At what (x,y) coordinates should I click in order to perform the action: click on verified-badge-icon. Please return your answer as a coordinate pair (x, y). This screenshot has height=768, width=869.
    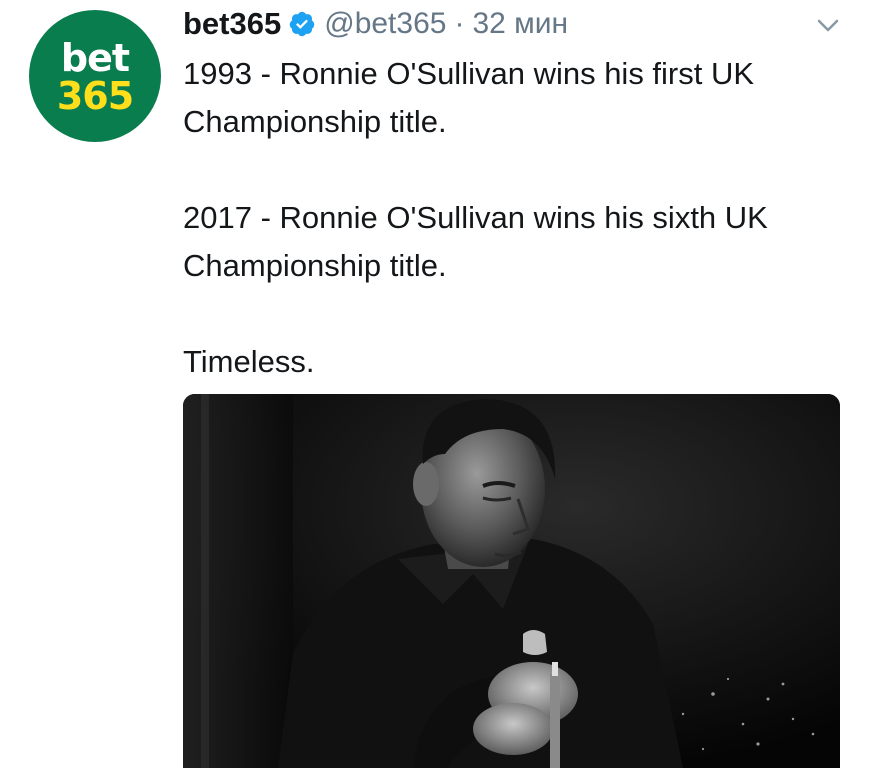
    Looking at the image, I should click on (302, 24).